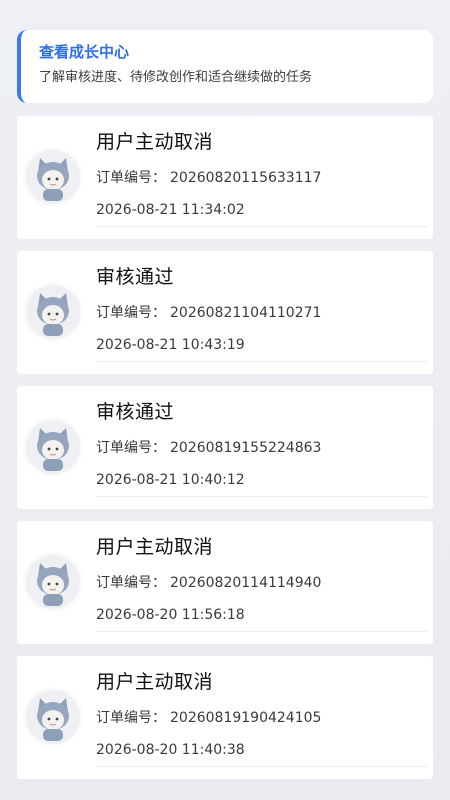  What do you see at coordinates (176, 77) in the screenshot?
I see `banner-subtitle: 了解审核进度、待修改创作和适合继续做的任务` at bounding box center [176, 77].